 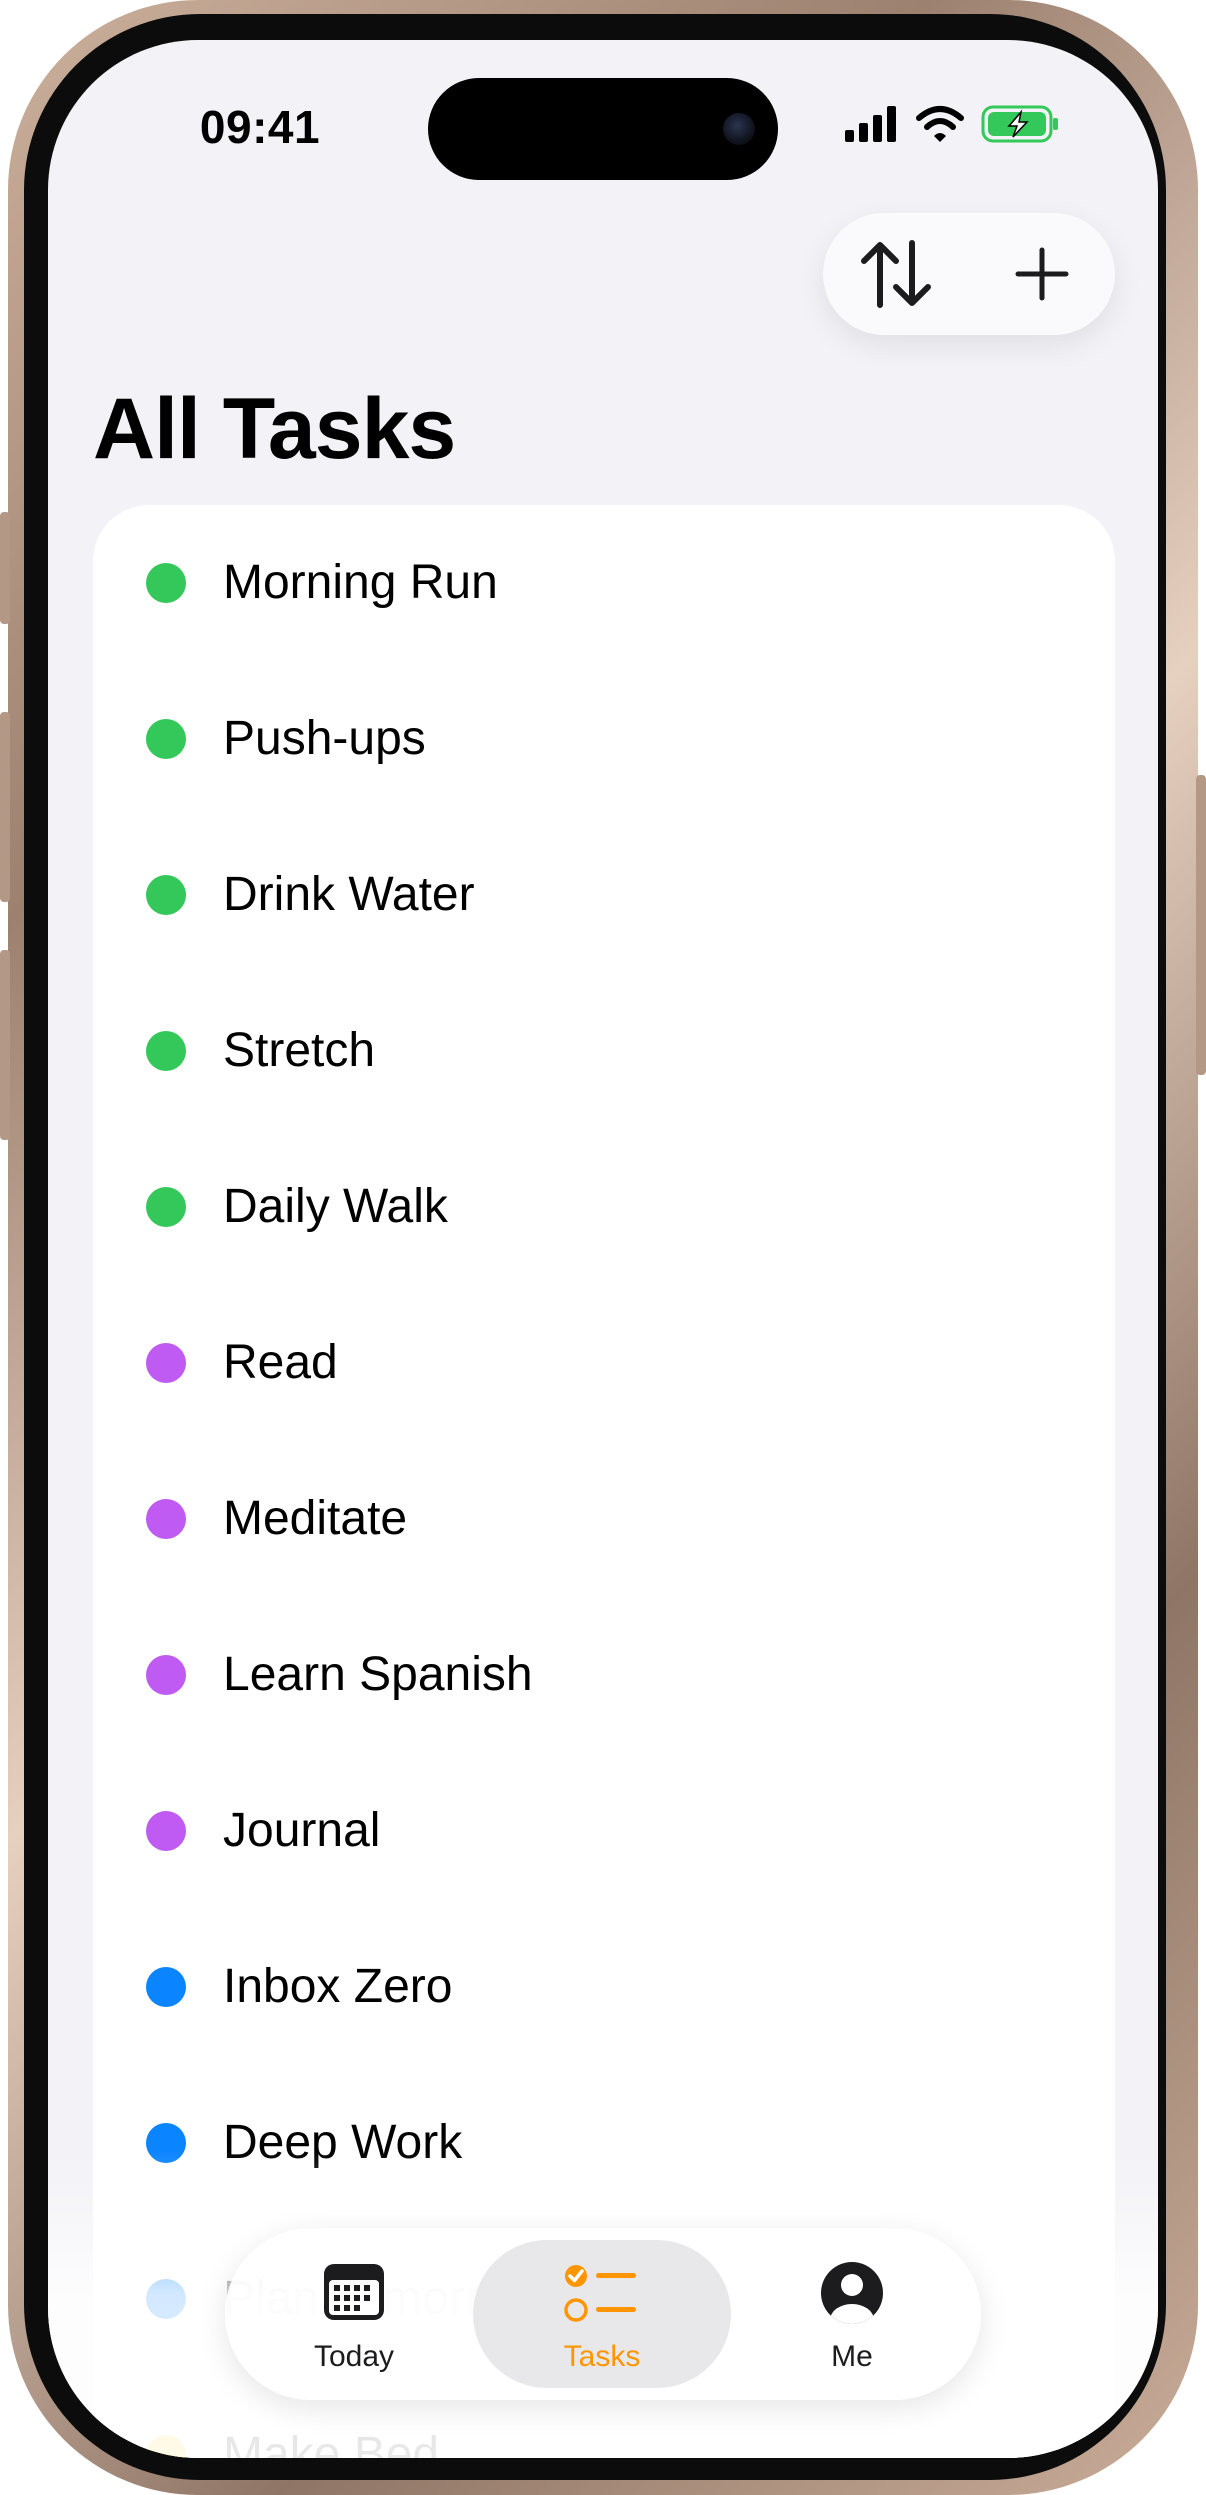 What do you see at coordinates (335, 1206) in the screenshot?
I see `task-label: Daily Walk` at bounding box center [335, 1206].